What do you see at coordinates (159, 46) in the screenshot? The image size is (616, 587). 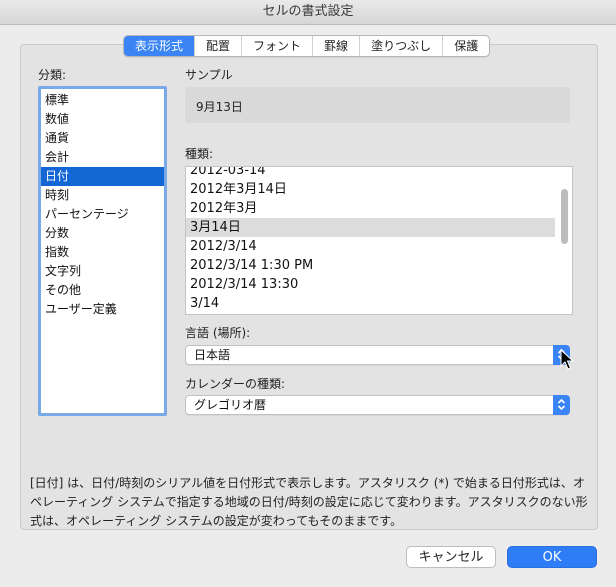 I see `tab-number-format: 表示形式` at bounding box center [159, 46].